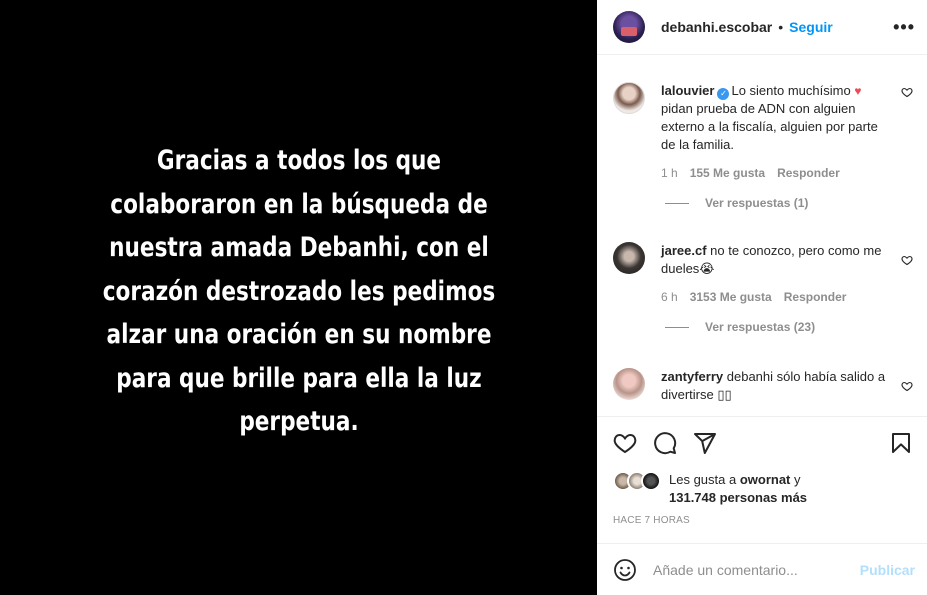 The image size is (927, 595). Describe the element at coordinates (665, 443) in the screenshot. I see `speech-bubble-icon` at that location.